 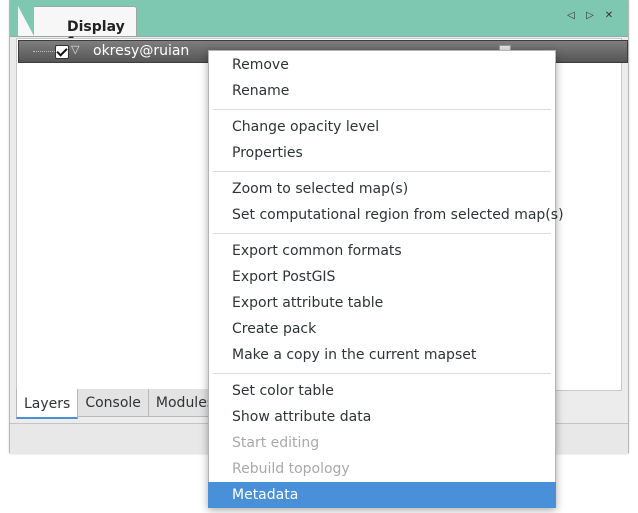 I want to click on menu-item-export-common-formats: Export common formats, so click(x=382, y=251).